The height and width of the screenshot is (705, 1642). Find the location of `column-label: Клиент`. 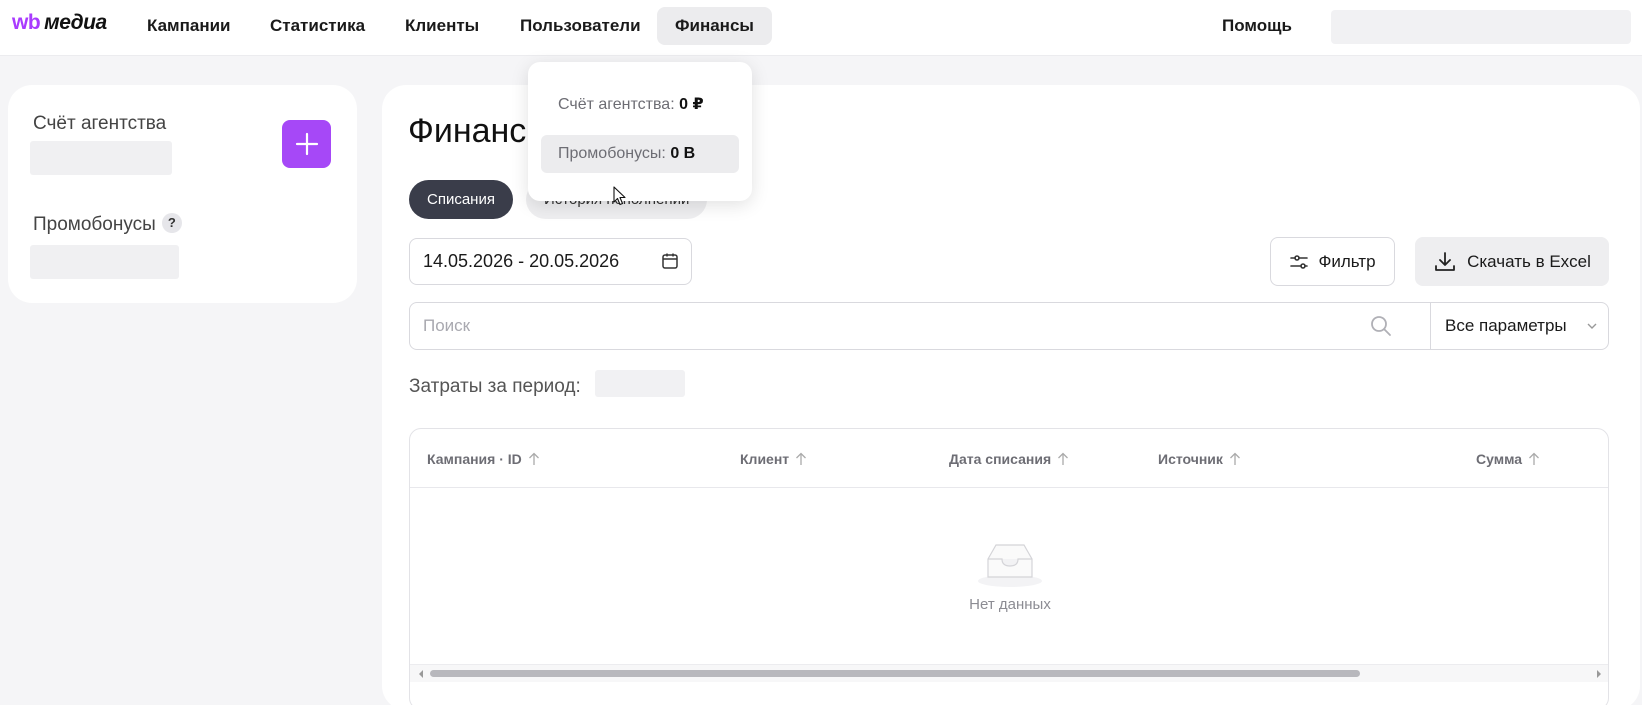

column-label: Клиент is located at coordinates (765, 459).